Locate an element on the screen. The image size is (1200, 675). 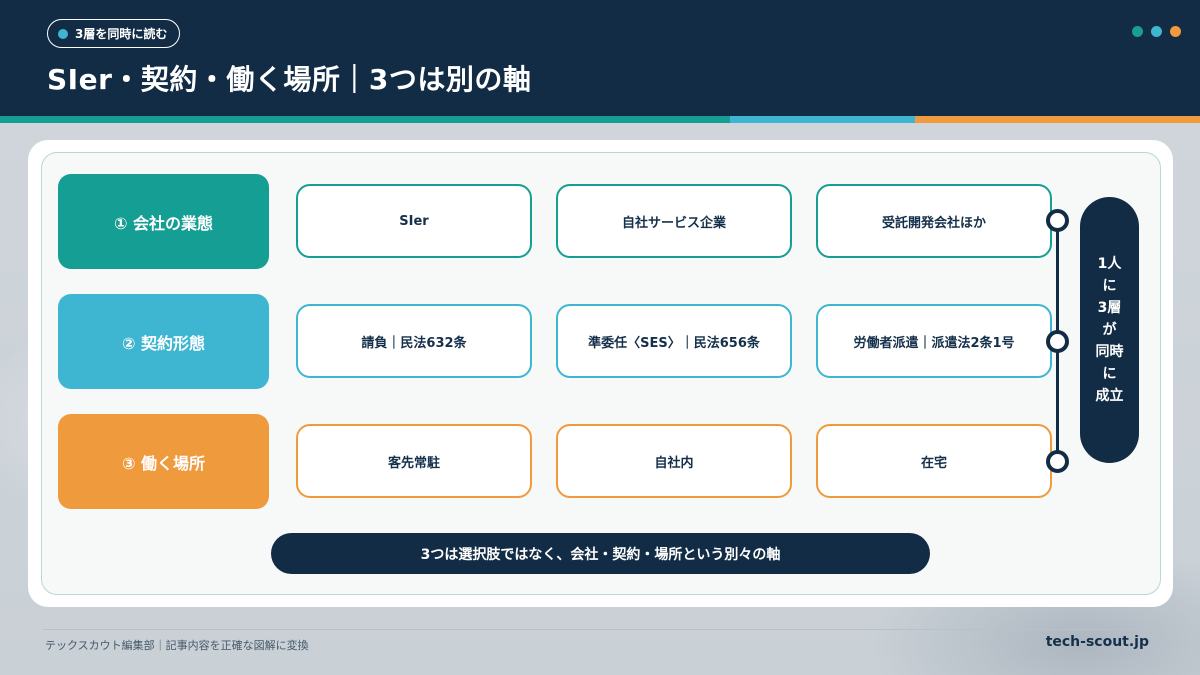
cell-business-own-service: 自社サービス企業 is located at coordinates (674, 221).